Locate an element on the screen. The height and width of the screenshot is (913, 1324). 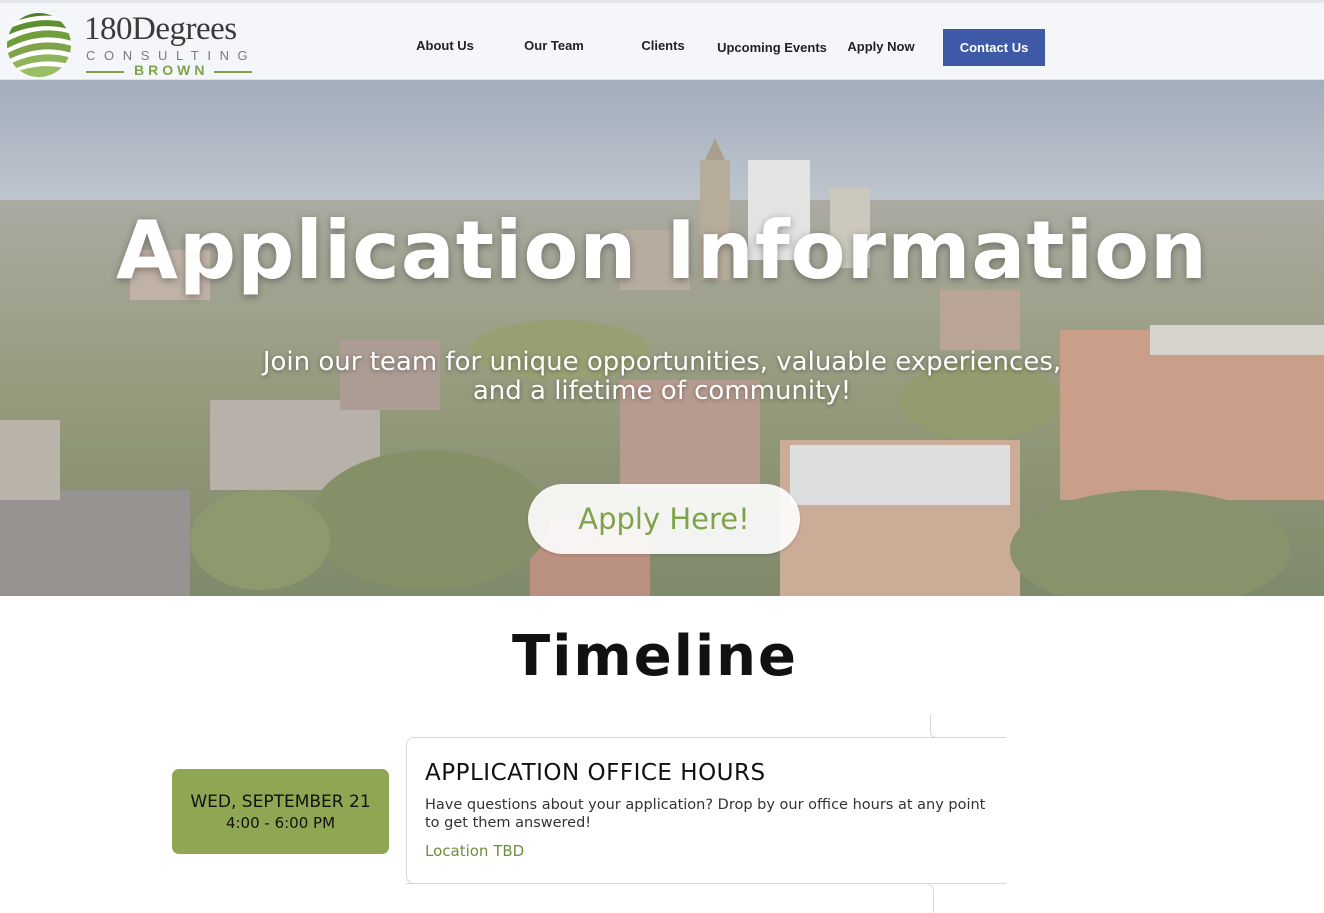
hero-title: Application Information is located at coordinates (662, 250).